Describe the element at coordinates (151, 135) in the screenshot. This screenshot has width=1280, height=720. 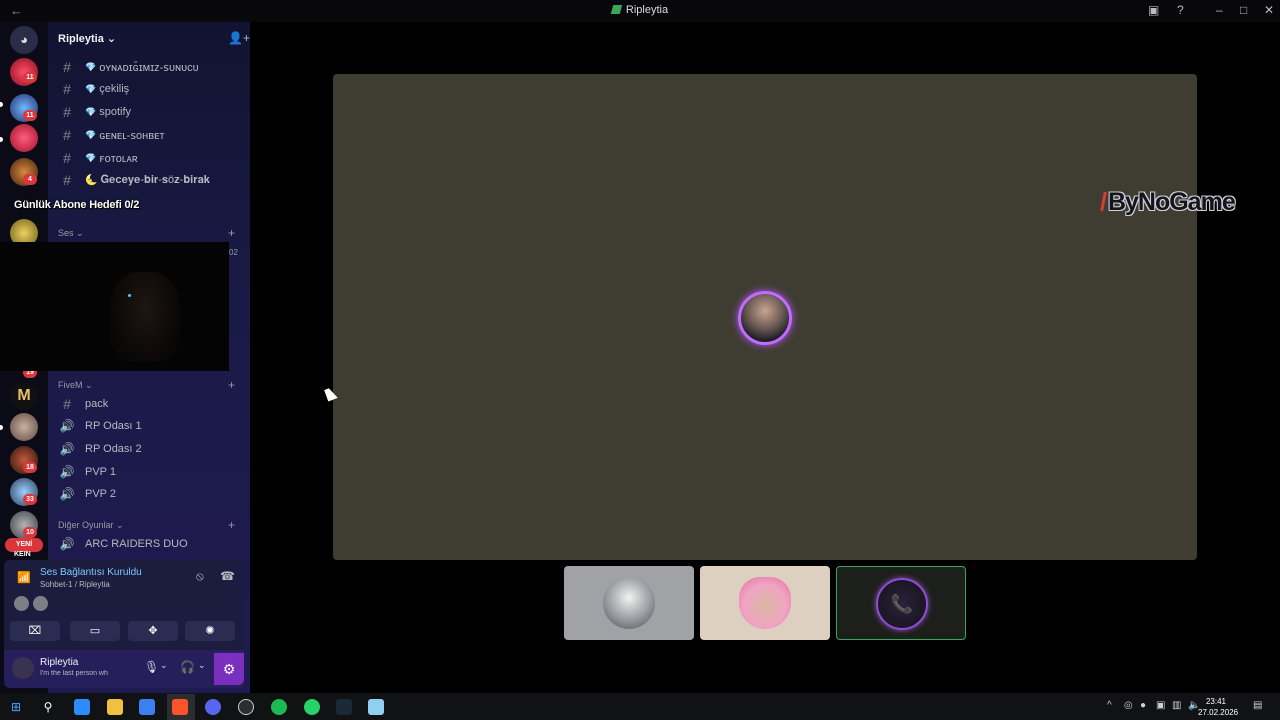
I see `channel-item: # 💎 ɢᴇɴᴇʟ-ꜱᴏʜʙᴇᴛ` at that location.